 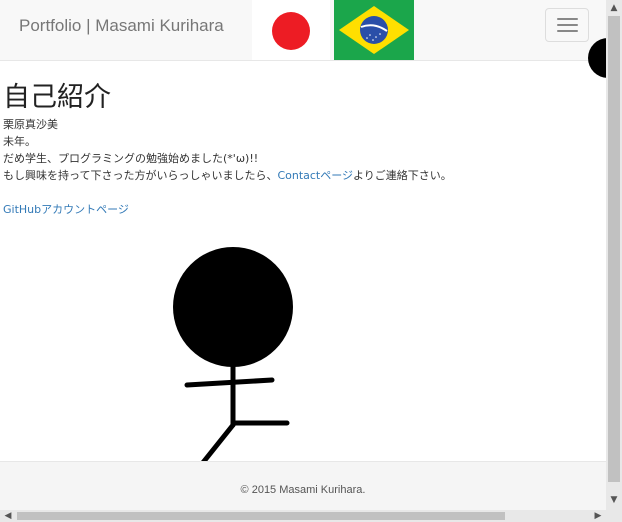 What do you see at coordinates (131, 158) in the screenshot?
I see `intro-line: だめ学生、プログラミングの勉強始めました(*'ω)!!` at bounding box center [131, 158].